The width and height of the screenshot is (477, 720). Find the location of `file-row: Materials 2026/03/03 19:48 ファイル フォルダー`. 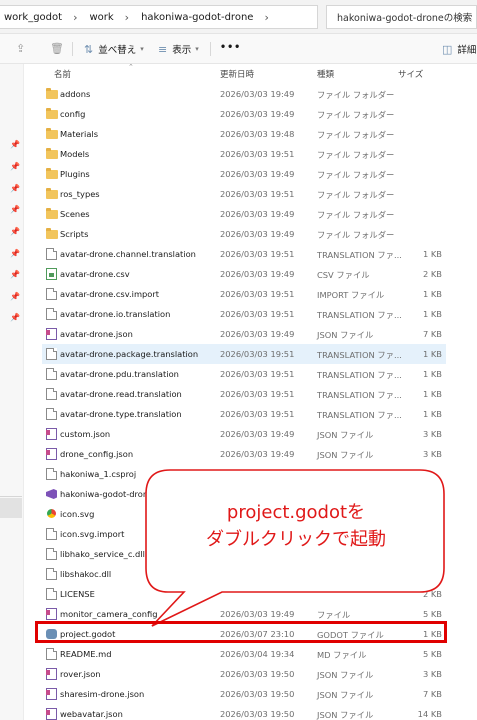

file-row: Materials 2026/03/03 19:48 ファイル フォルダー is located at coordinates (244, 134).